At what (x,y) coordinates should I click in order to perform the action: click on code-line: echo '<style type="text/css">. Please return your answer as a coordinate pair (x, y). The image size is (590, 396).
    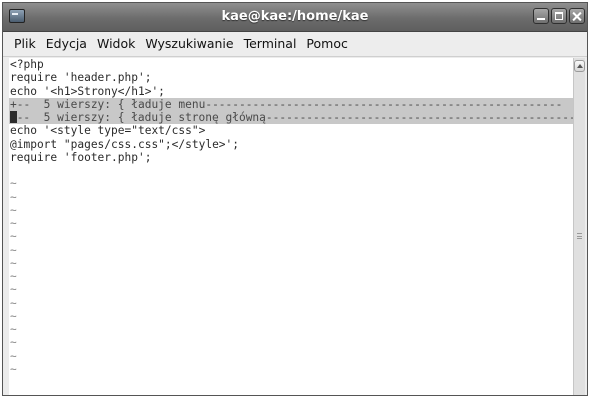
    Looking at the image, I should click on (108, 131).